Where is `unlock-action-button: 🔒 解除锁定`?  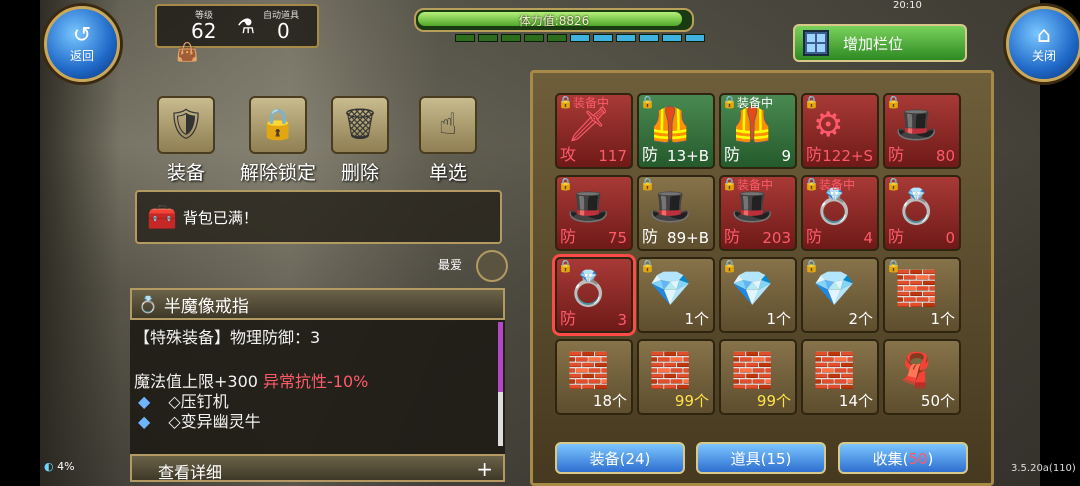
unlock-action-button: 🔒 解除锁定 is located at coordinates (278, 140).